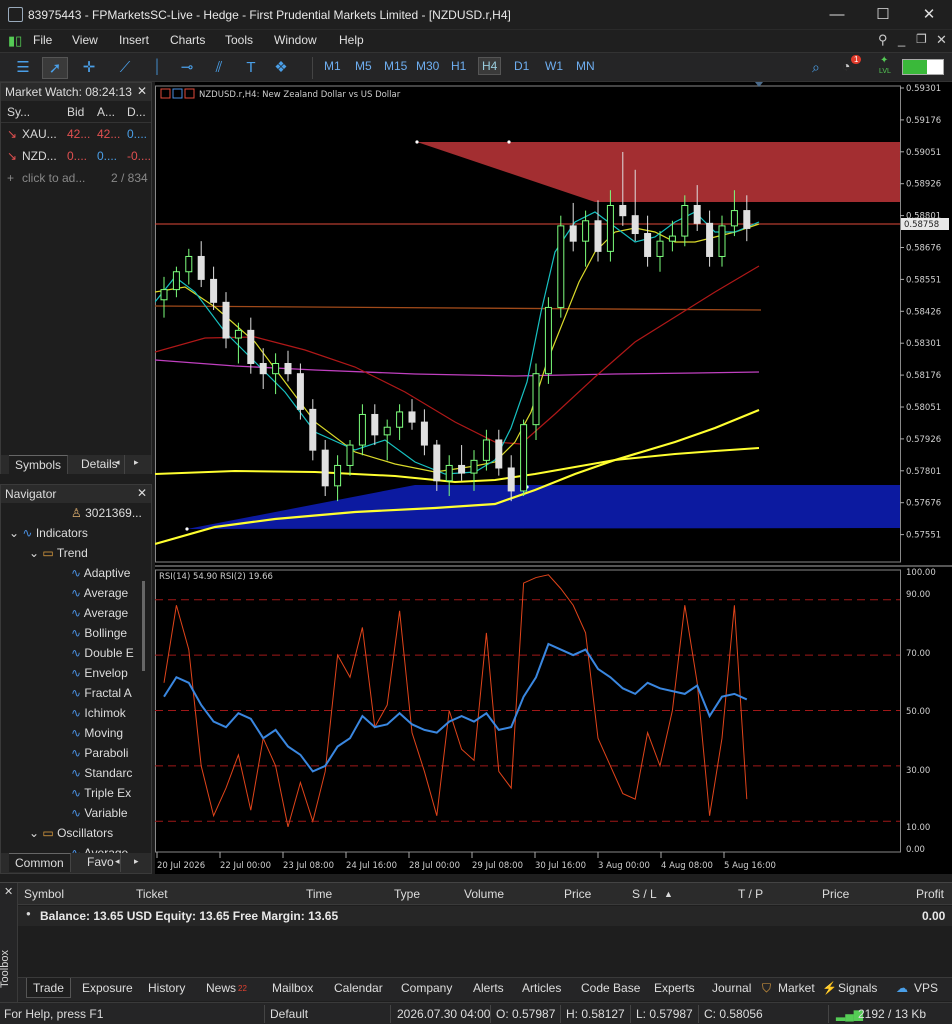 The height and width of the screenshot is (1024, 952). What do you see at coordinates (8, 891) in the screenshot?
I see `toolbox-close-icon: ✕` at bounding box center [8, 891].